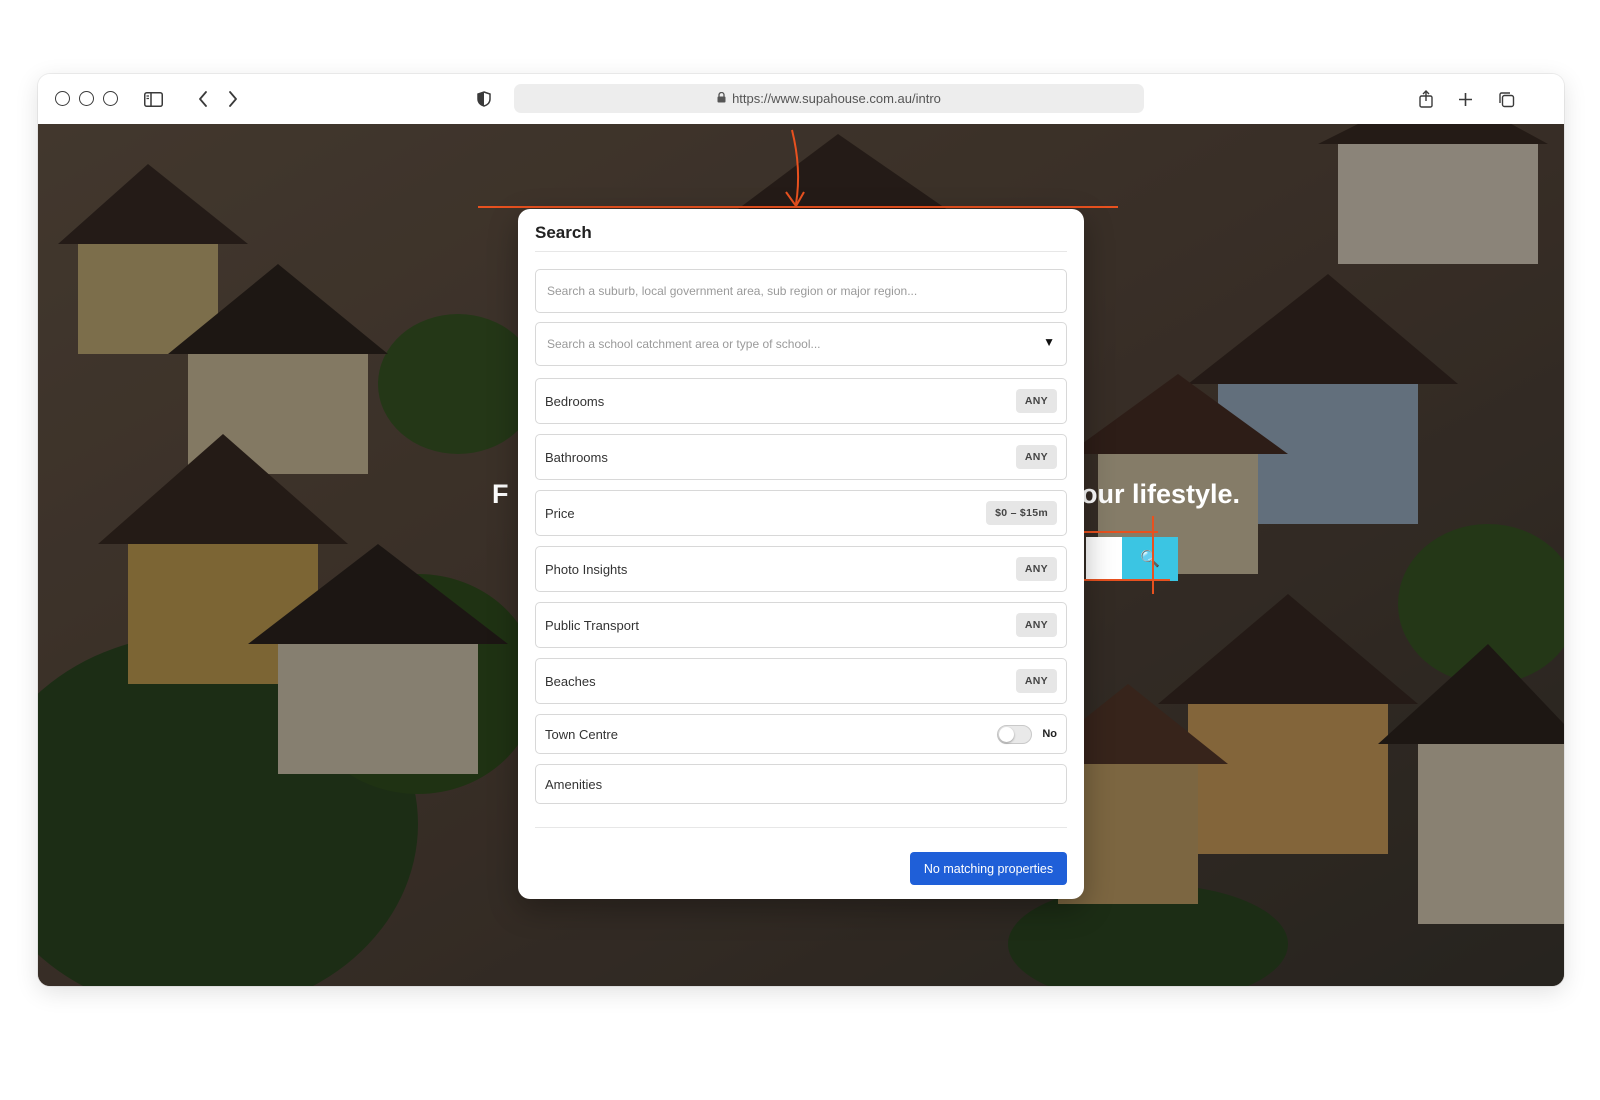  What do you see at coordinates (1049, 342) in the screenshot?
I see `chevron-down-icon: ▼` at bounding box center [1049, 342].